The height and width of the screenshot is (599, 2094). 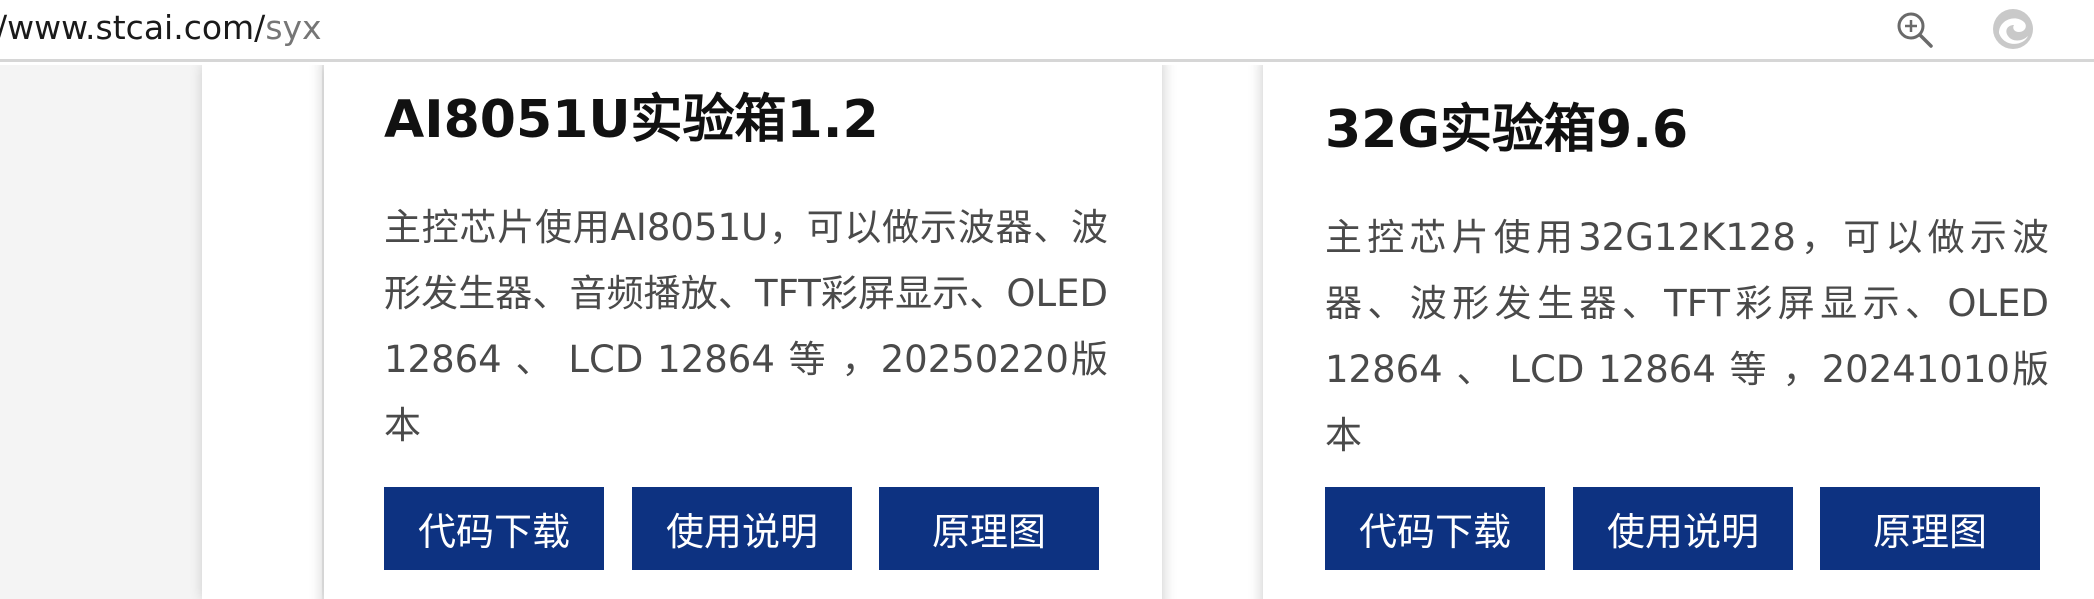 I want to click on card-title: 32G实验箱9.6, so click(x=1507, y=130).